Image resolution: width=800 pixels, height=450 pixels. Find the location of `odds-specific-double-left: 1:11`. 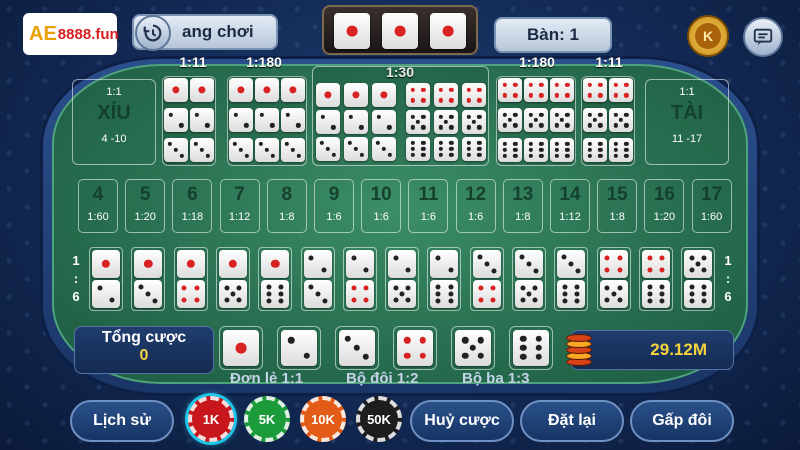

odds-specific-double-left: 1:11 is located at coordinates (193, 62).